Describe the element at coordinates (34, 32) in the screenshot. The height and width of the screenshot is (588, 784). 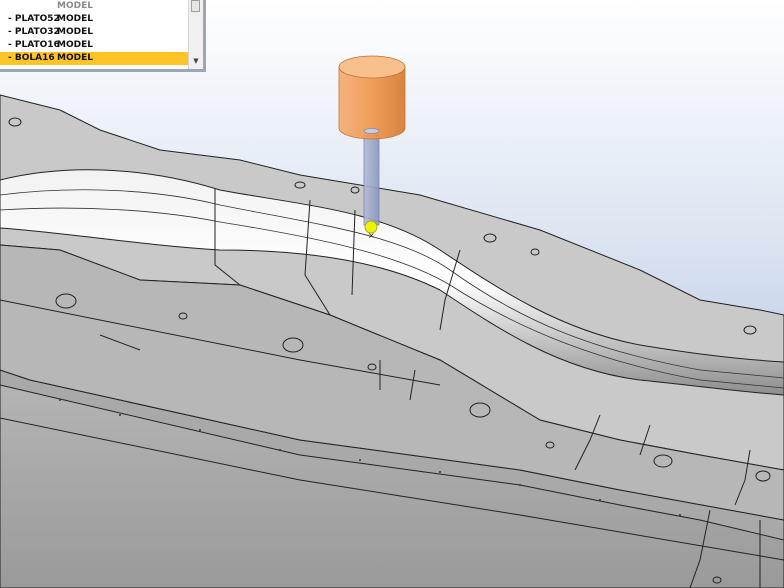
I see `tool-name: - PLATO32` at that location.